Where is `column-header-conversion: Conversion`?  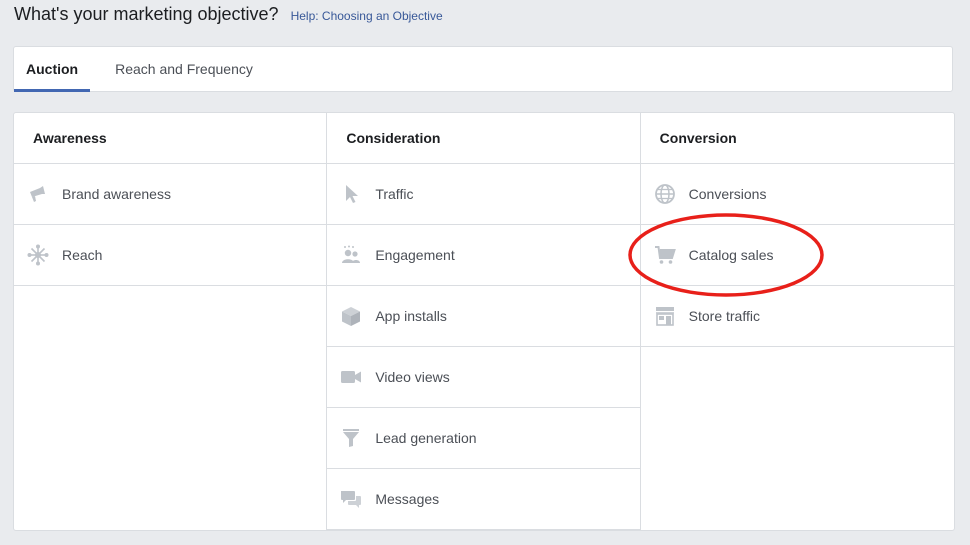 column-header-conversion: Conversion is located at coordinates (797, 138).